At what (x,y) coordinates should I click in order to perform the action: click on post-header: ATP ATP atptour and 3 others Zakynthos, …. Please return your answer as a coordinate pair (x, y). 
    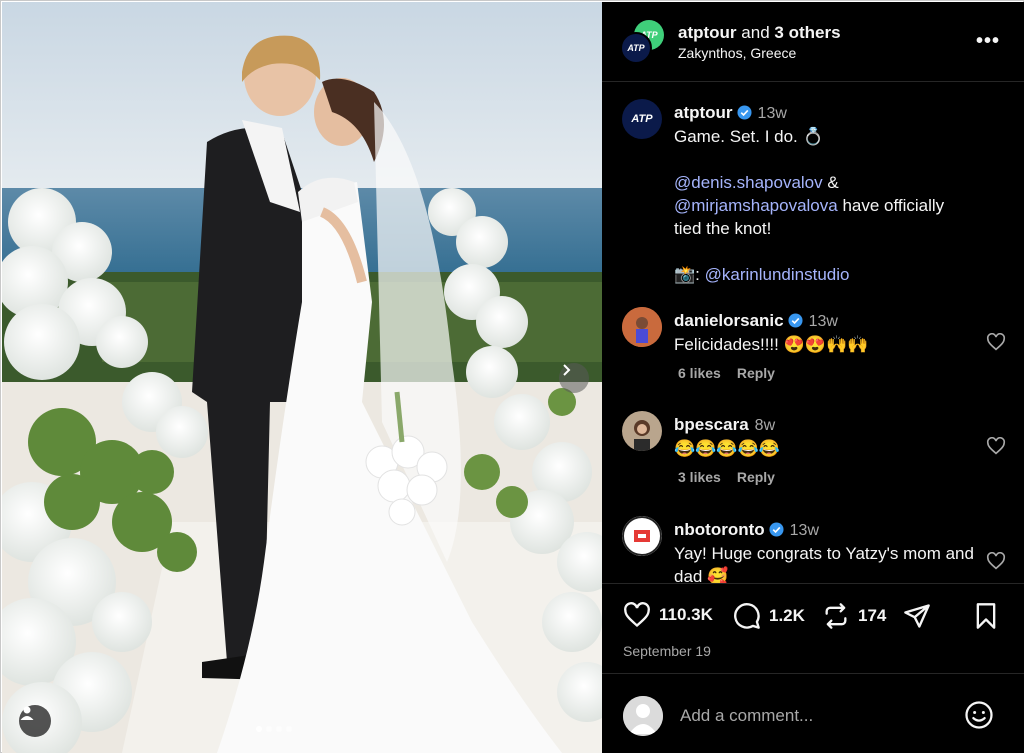
    Looking at the image, I should click on (813, 42).